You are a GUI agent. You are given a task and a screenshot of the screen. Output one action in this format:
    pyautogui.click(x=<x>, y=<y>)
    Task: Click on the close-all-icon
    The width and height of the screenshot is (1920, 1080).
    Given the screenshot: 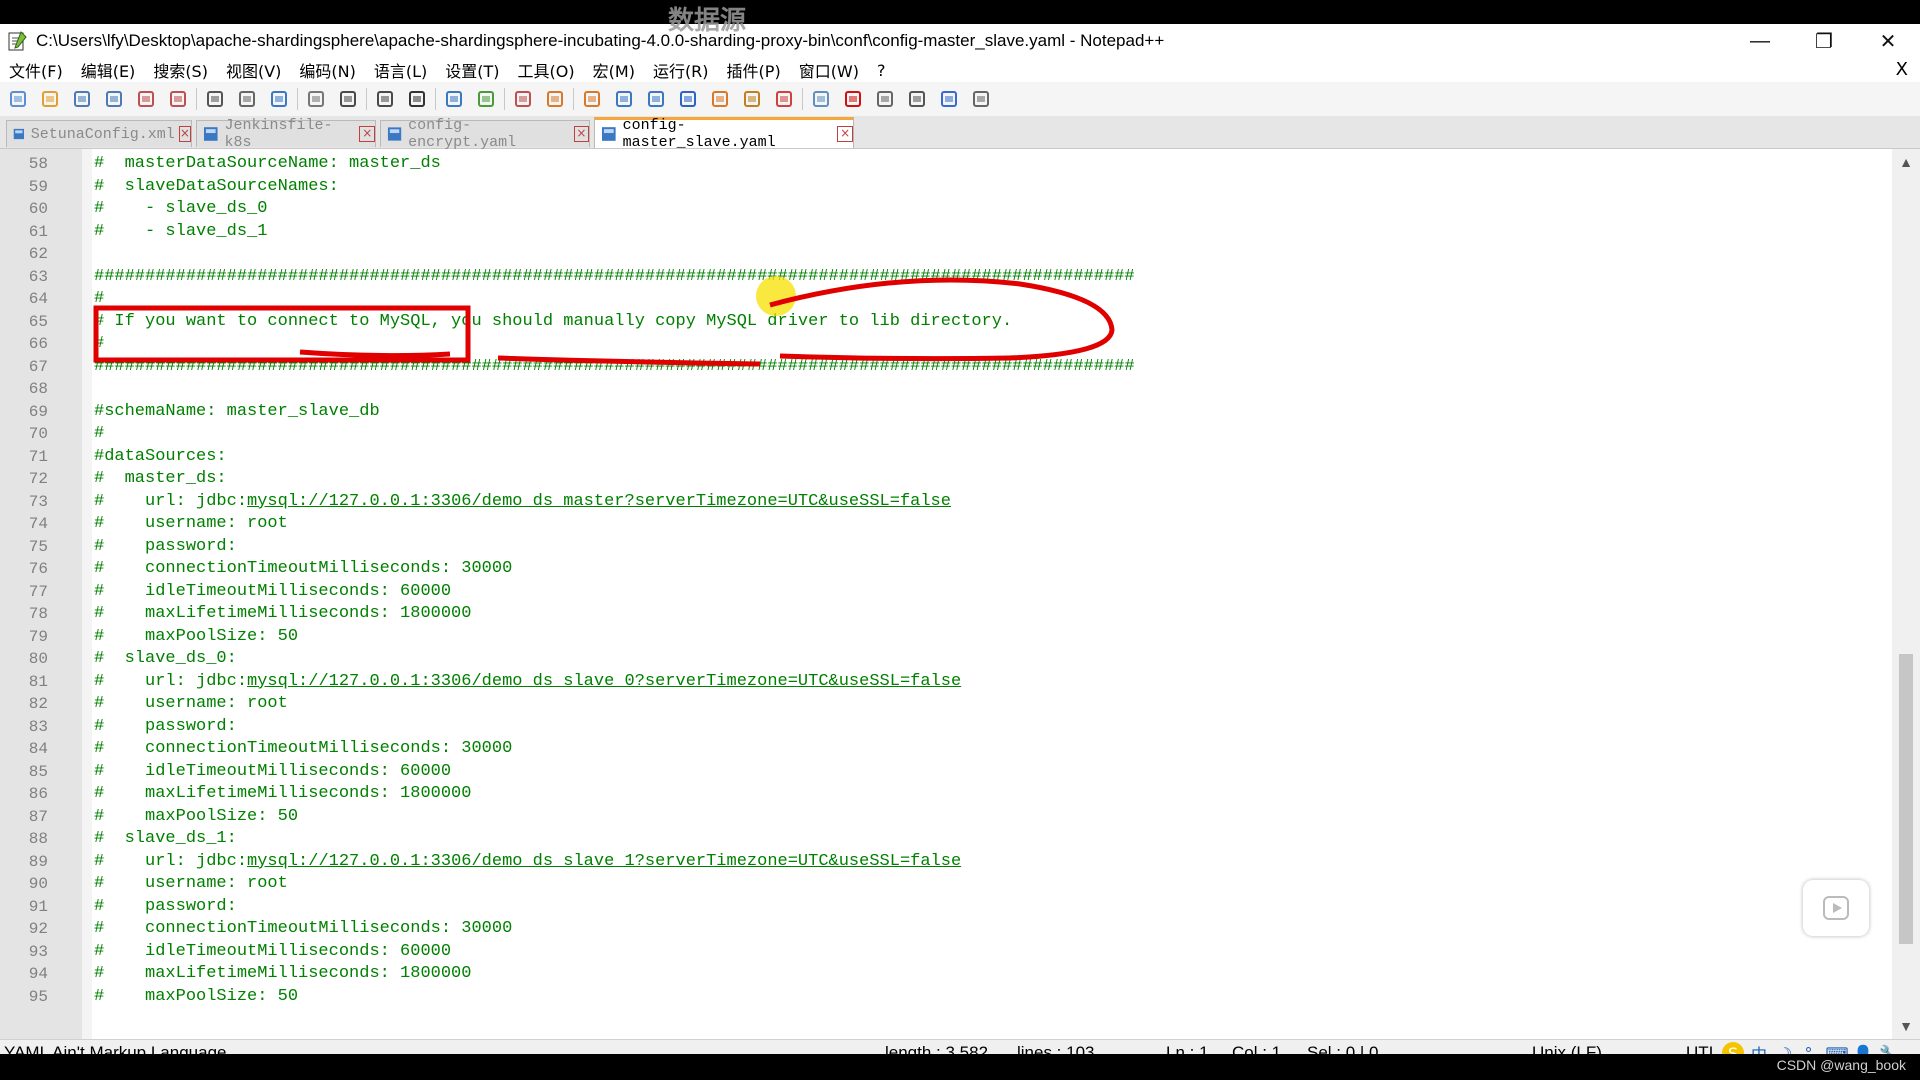 What is the action you would take?
    pyautogui.click(x=178, y=99)
    